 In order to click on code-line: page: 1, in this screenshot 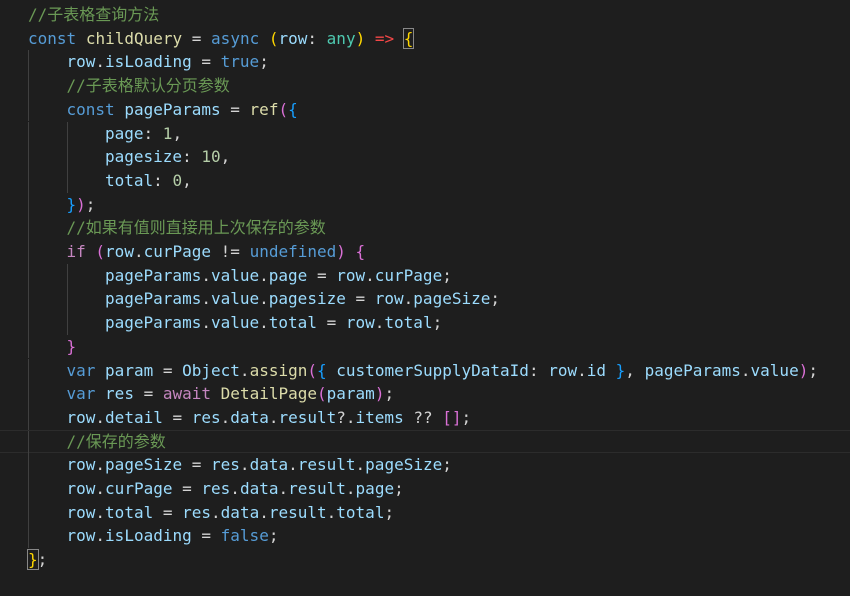, I will do `click(425, 133)`.